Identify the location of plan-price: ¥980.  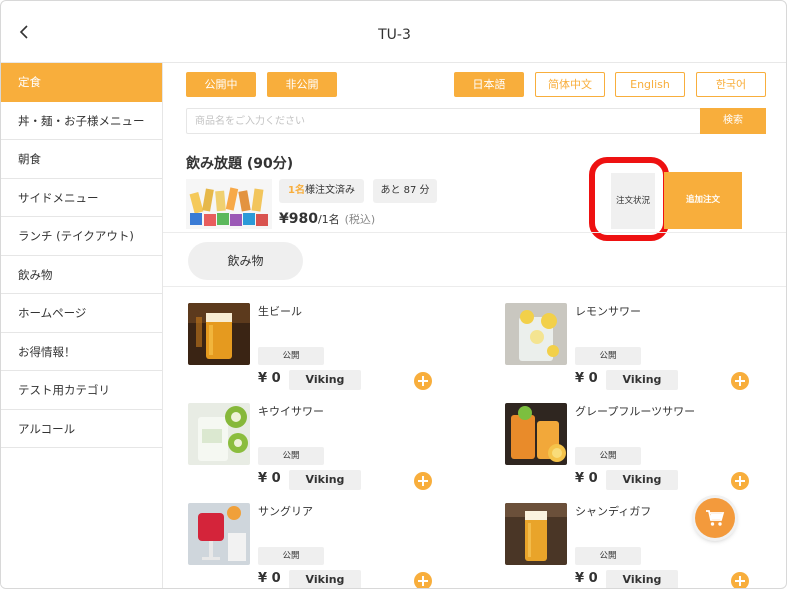
(298, 219).